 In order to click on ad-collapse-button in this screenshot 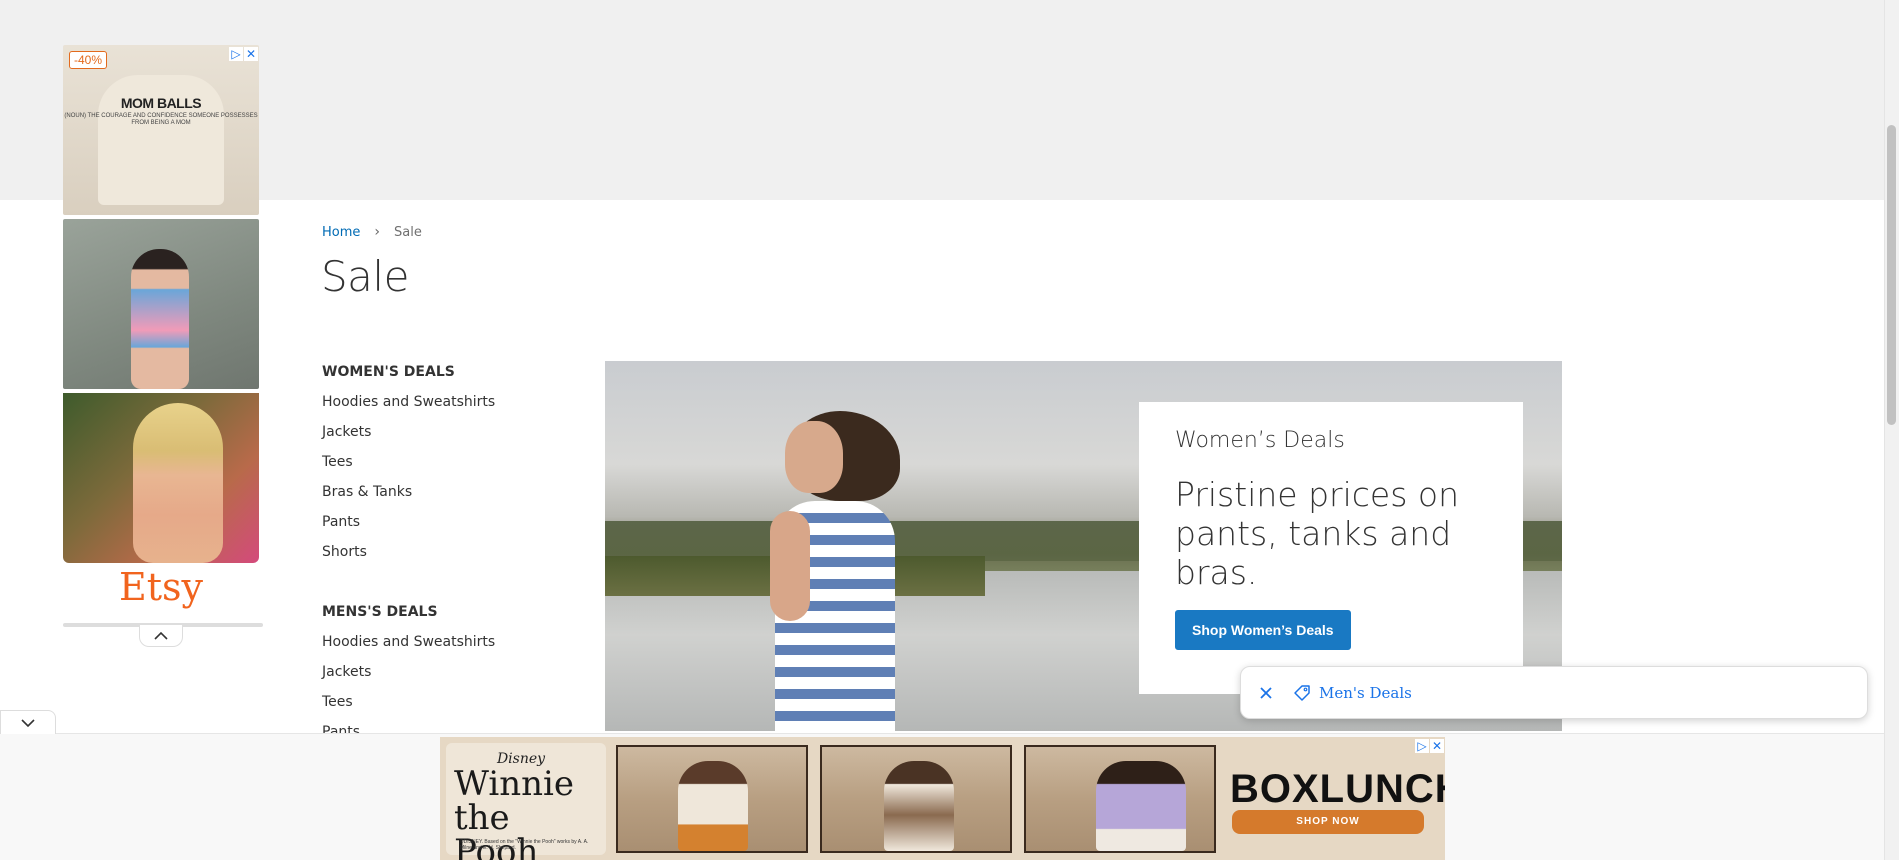, I will do `click(161, 636)`.